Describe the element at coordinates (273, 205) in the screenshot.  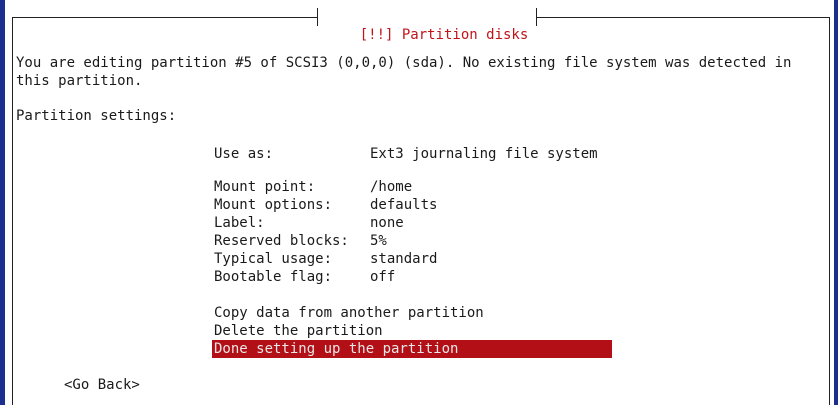
I see `mount-options-option: Mount options:` at that location.